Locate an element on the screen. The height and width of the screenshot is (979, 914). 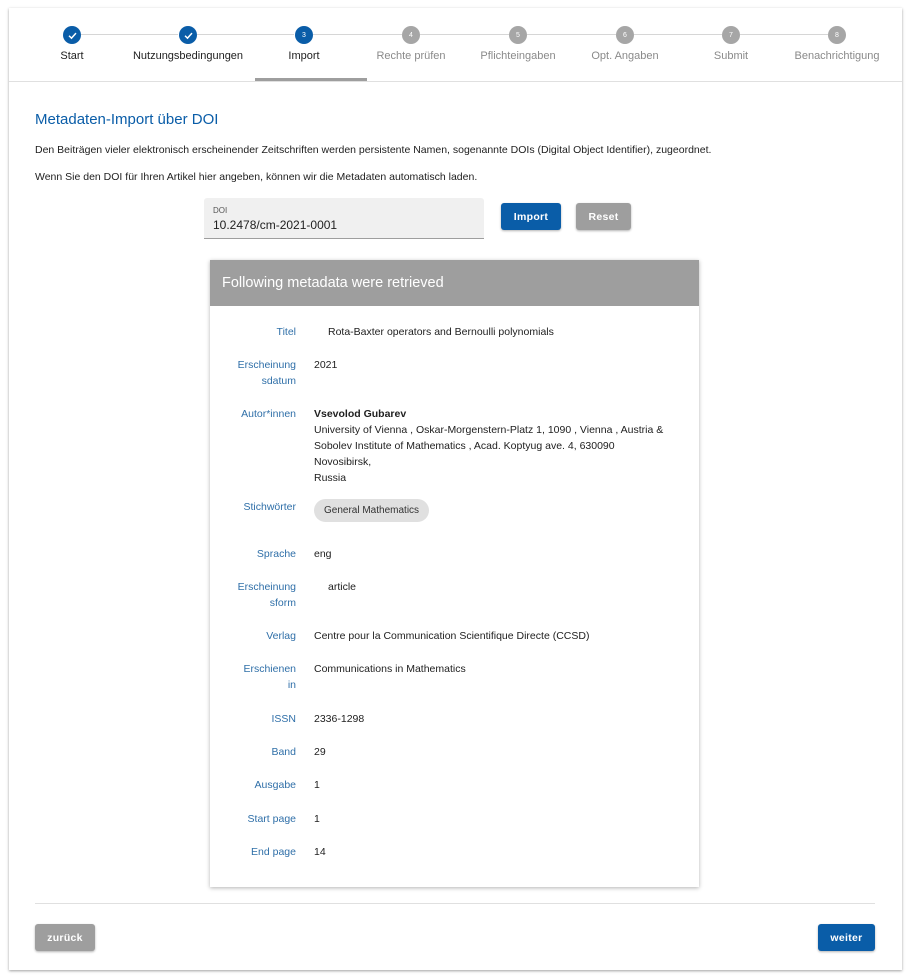
back-button: zurück is located at coordinates (65, 937).